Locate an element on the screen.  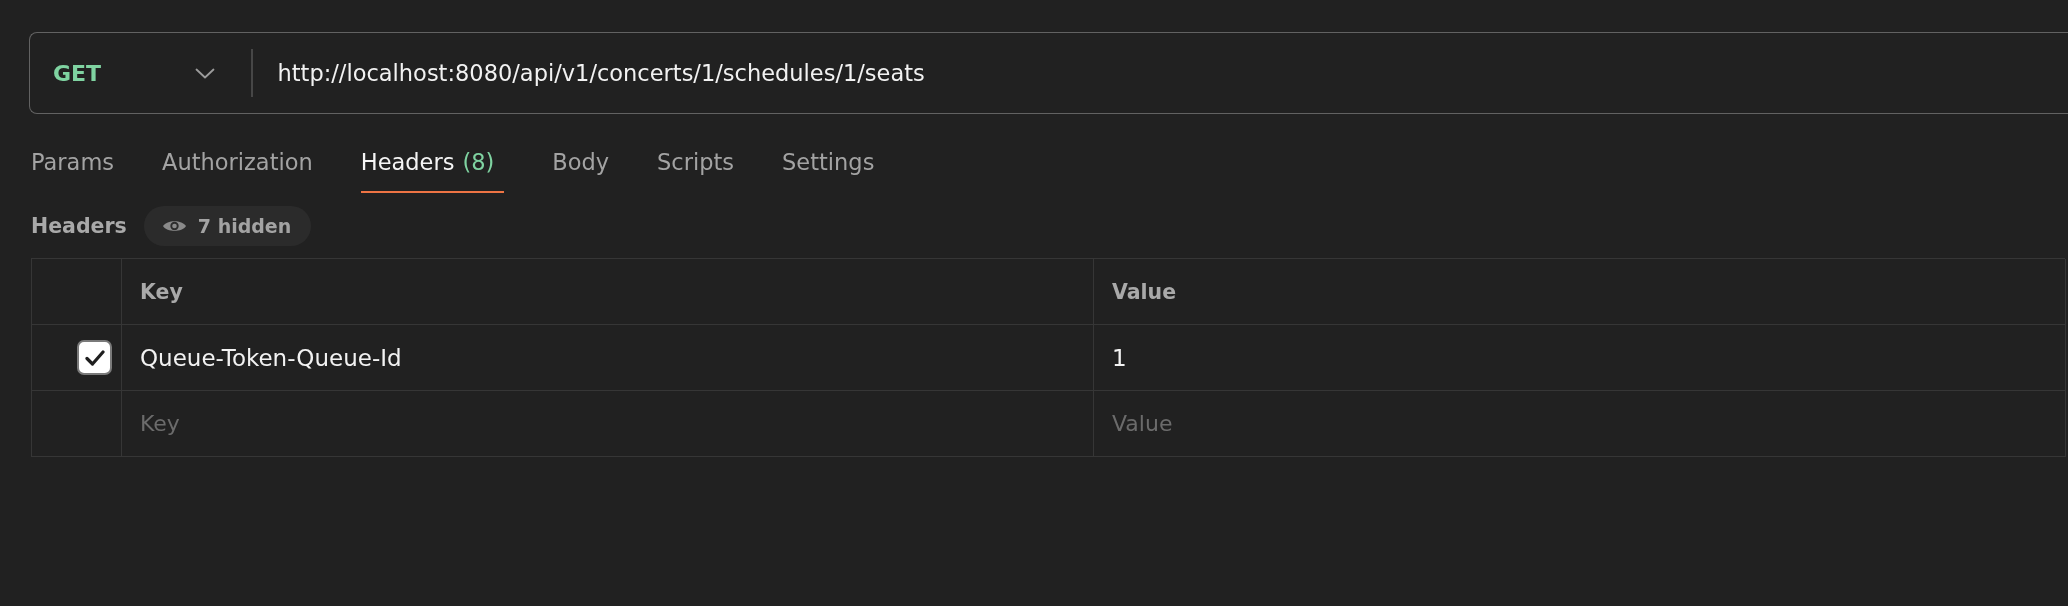
url-bar: http://localhost:8080/api/v1/concerts/1/schedules/1/seats is located at coordinates (1146, 73).